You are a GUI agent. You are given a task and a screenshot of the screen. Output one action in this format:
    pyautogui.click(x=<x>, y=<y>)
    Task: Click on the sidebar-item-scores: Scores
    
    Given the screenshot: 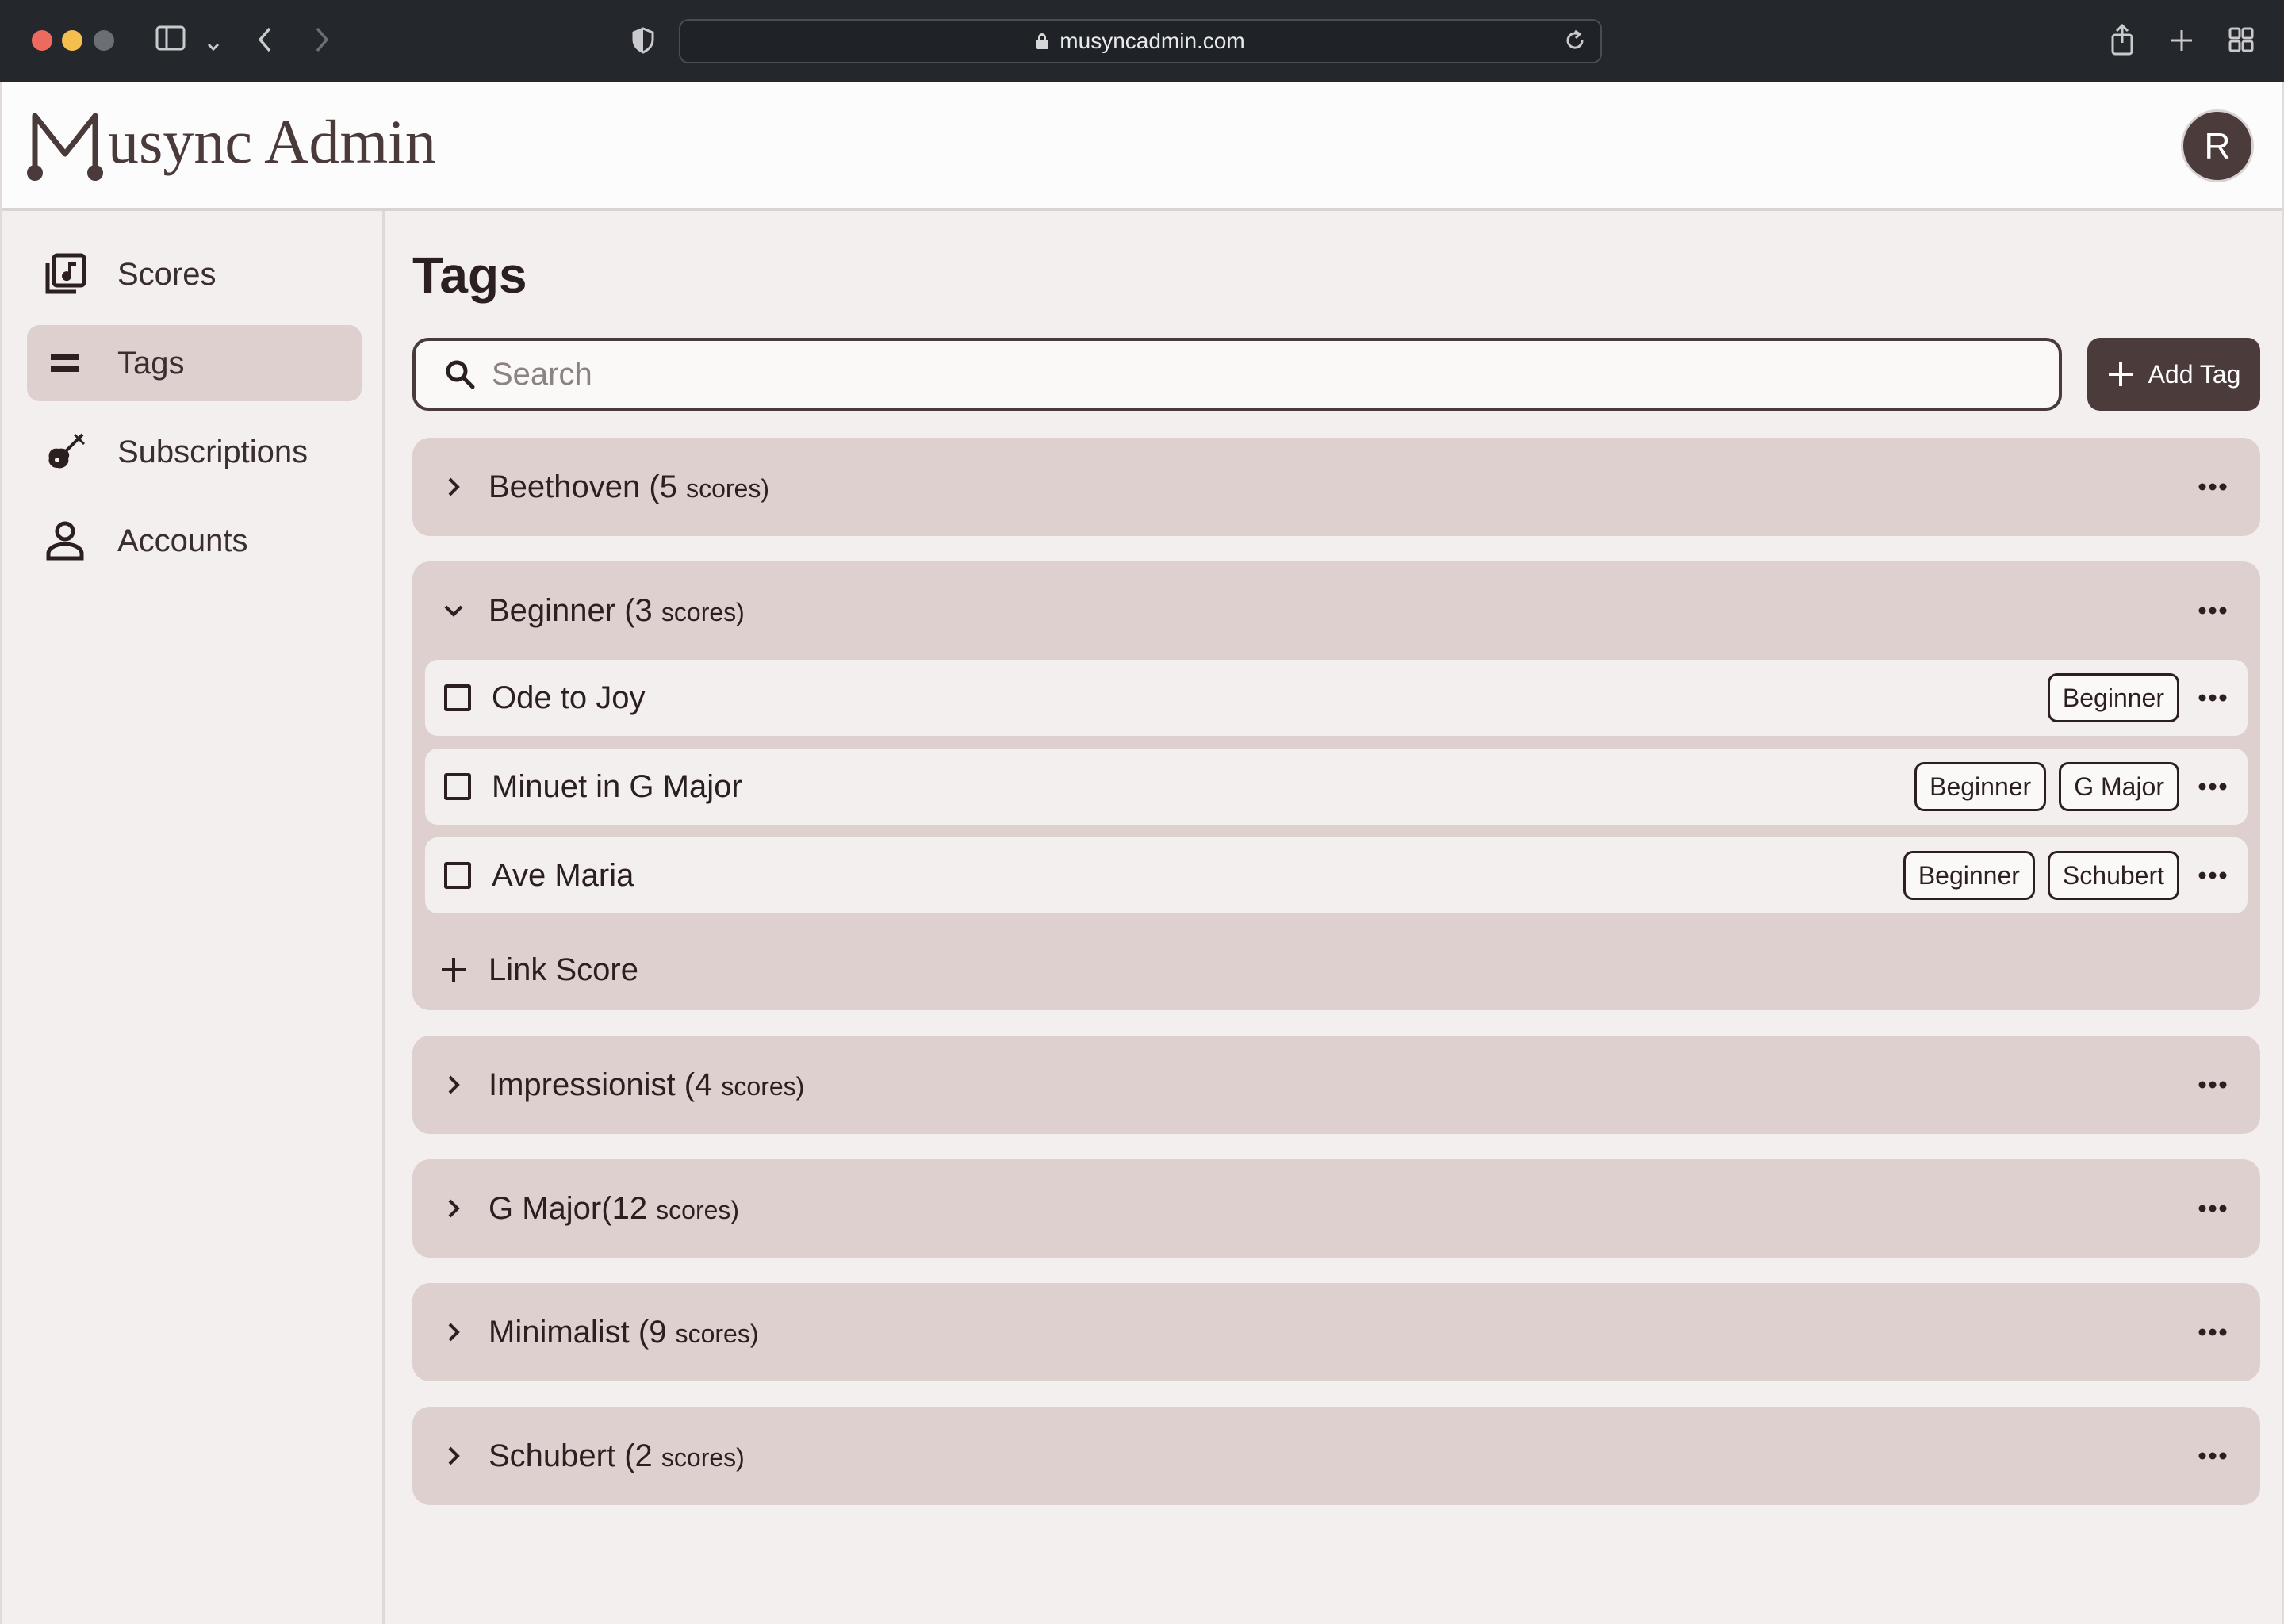 What is the action you would take?
    pyautogui.click(x=194, y=274)
    